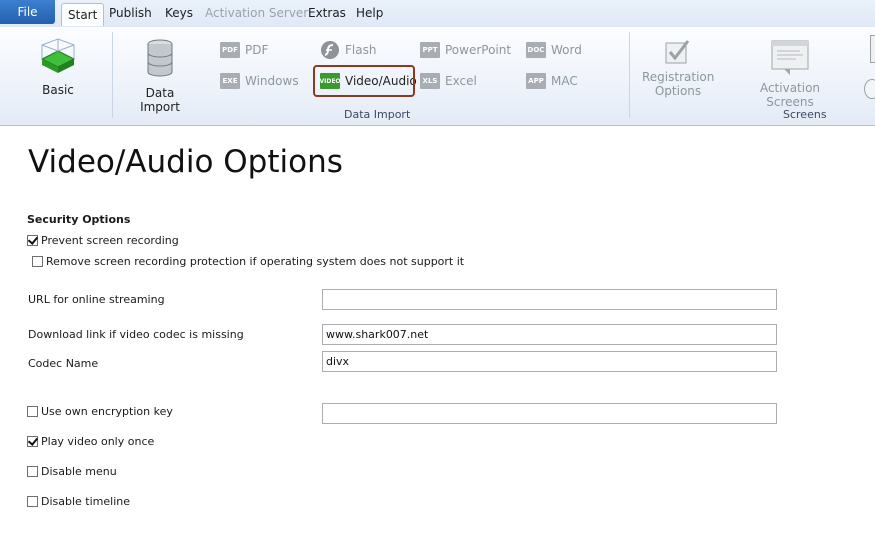  I want to click on play-once-checkbox, so click(32, 441).